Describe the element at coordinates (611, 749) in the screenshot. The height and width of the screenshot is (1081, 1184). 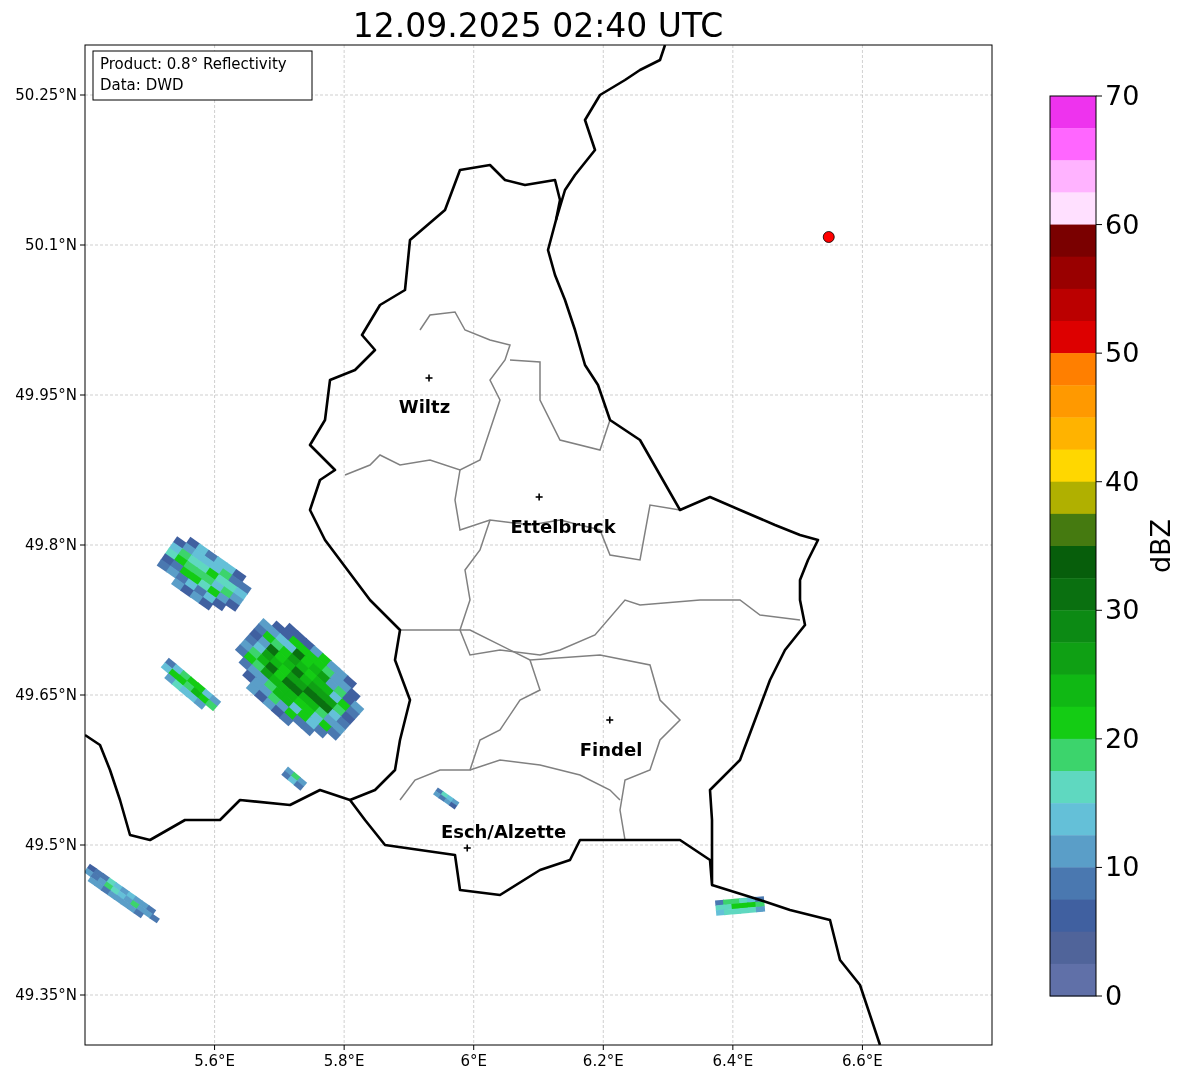
I see `city-label: Findel` at that location.